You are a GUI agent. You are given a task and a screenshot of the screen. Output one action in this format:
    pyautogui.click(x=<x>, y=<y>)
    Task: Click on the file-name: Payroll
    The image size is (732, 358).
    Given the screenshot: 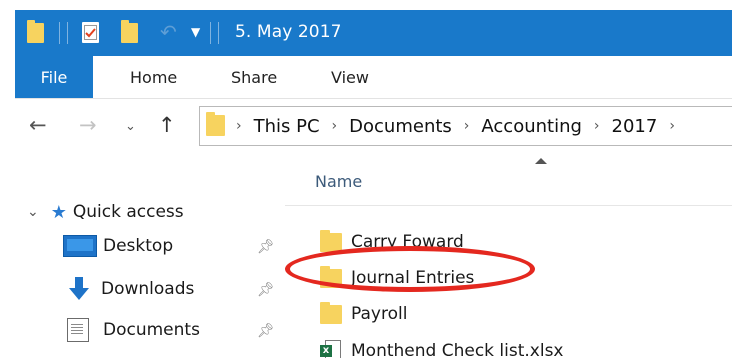 What is the action you would take?
    pyautogui.click(x=379, y=314)
    